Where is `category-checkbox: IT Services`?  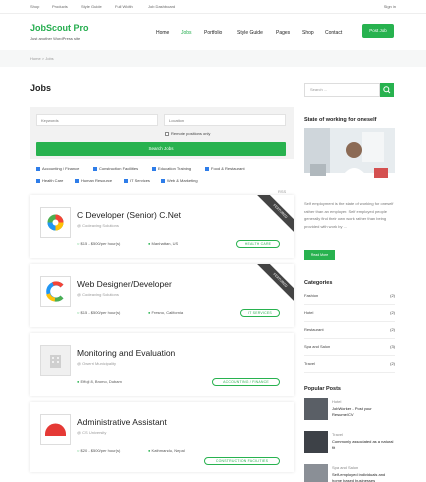 category-checkbox: IT Services is located at coordinates (137, 180).